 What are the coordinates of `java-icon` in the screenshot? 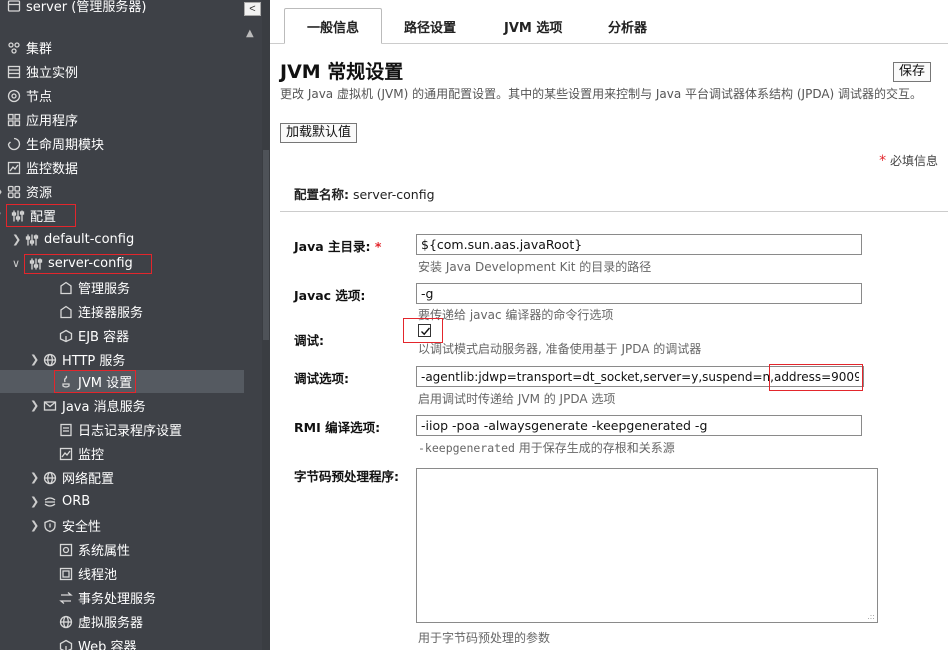 It's located at (66, 382).